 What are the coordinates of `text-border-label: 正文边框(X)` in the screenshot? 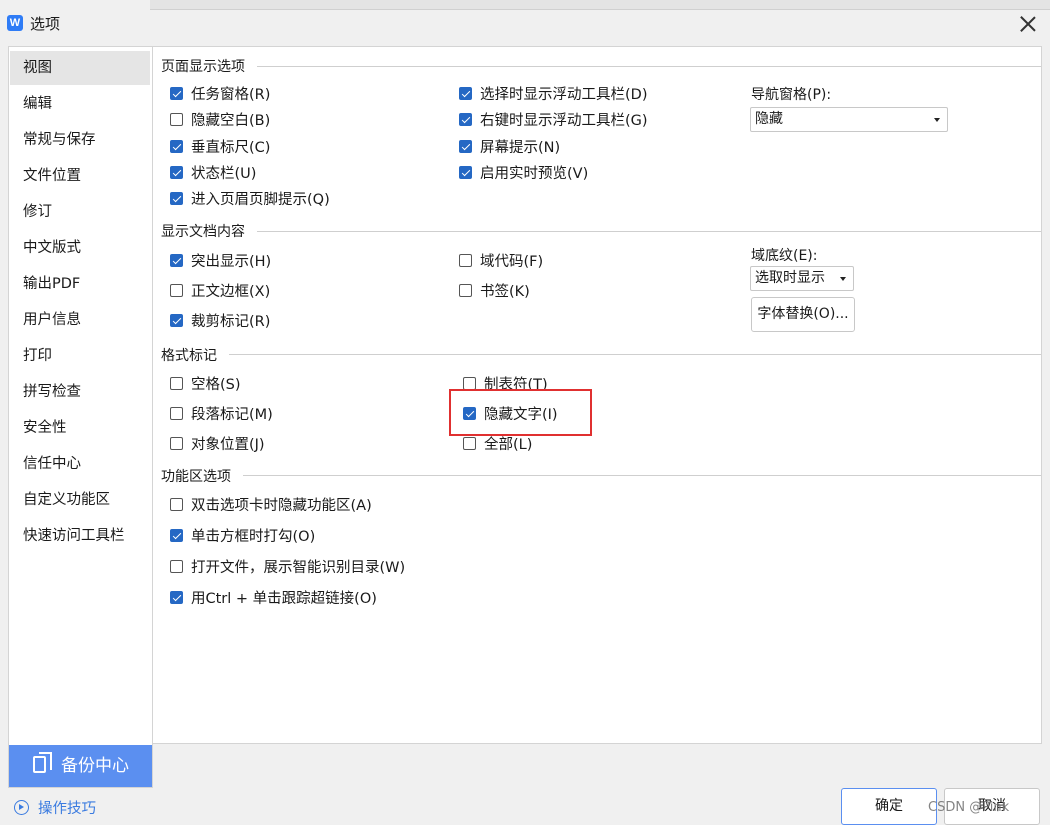 It's located at (231, 292).